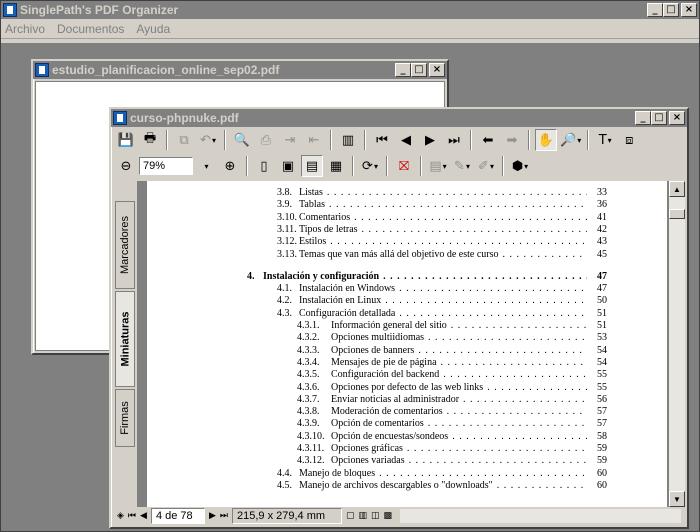  Describe the element at coordinates (126, 166) in the screenshot. I see `zoom-out-icon: ⊖` at that location.